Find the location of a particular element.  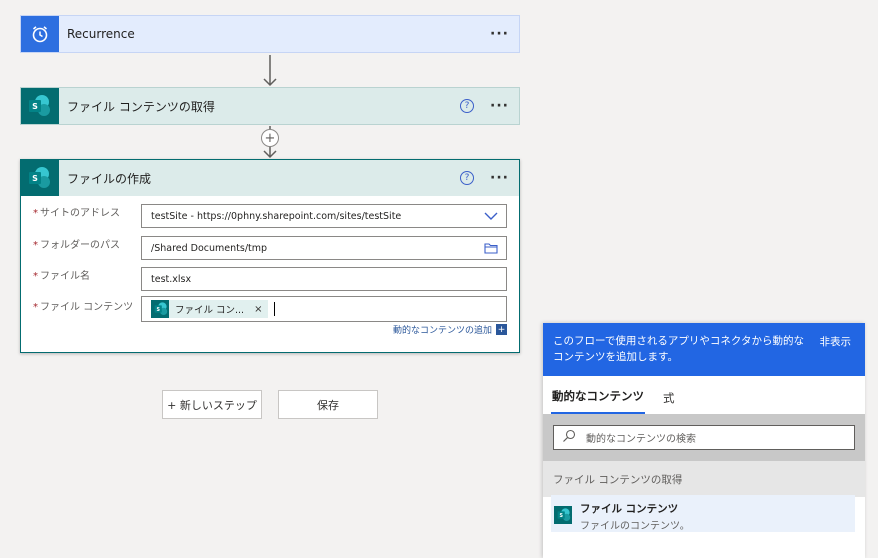

plus-icon: + is located at coordinates (501, 329).